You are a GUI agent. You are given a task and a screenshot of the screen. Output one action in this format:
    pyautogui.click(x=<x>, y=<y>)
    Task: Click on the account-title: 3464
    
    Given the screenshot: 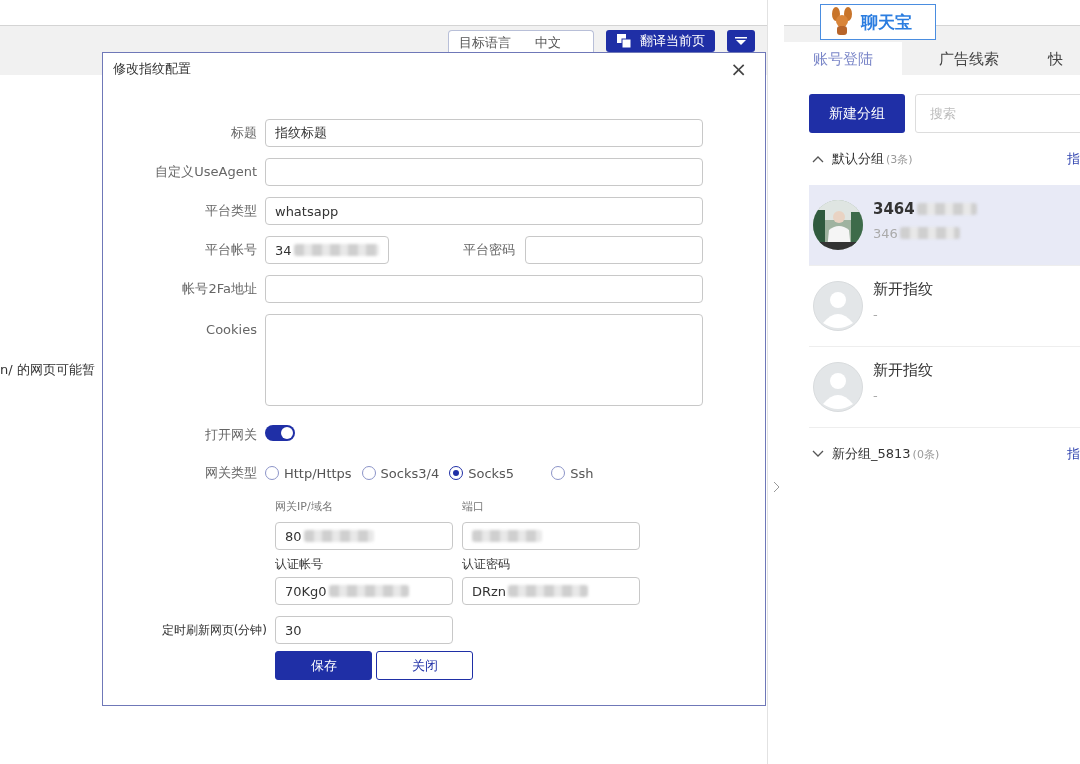 What is the action you would take?
    pyautogui.click(x=925, y=208)
    